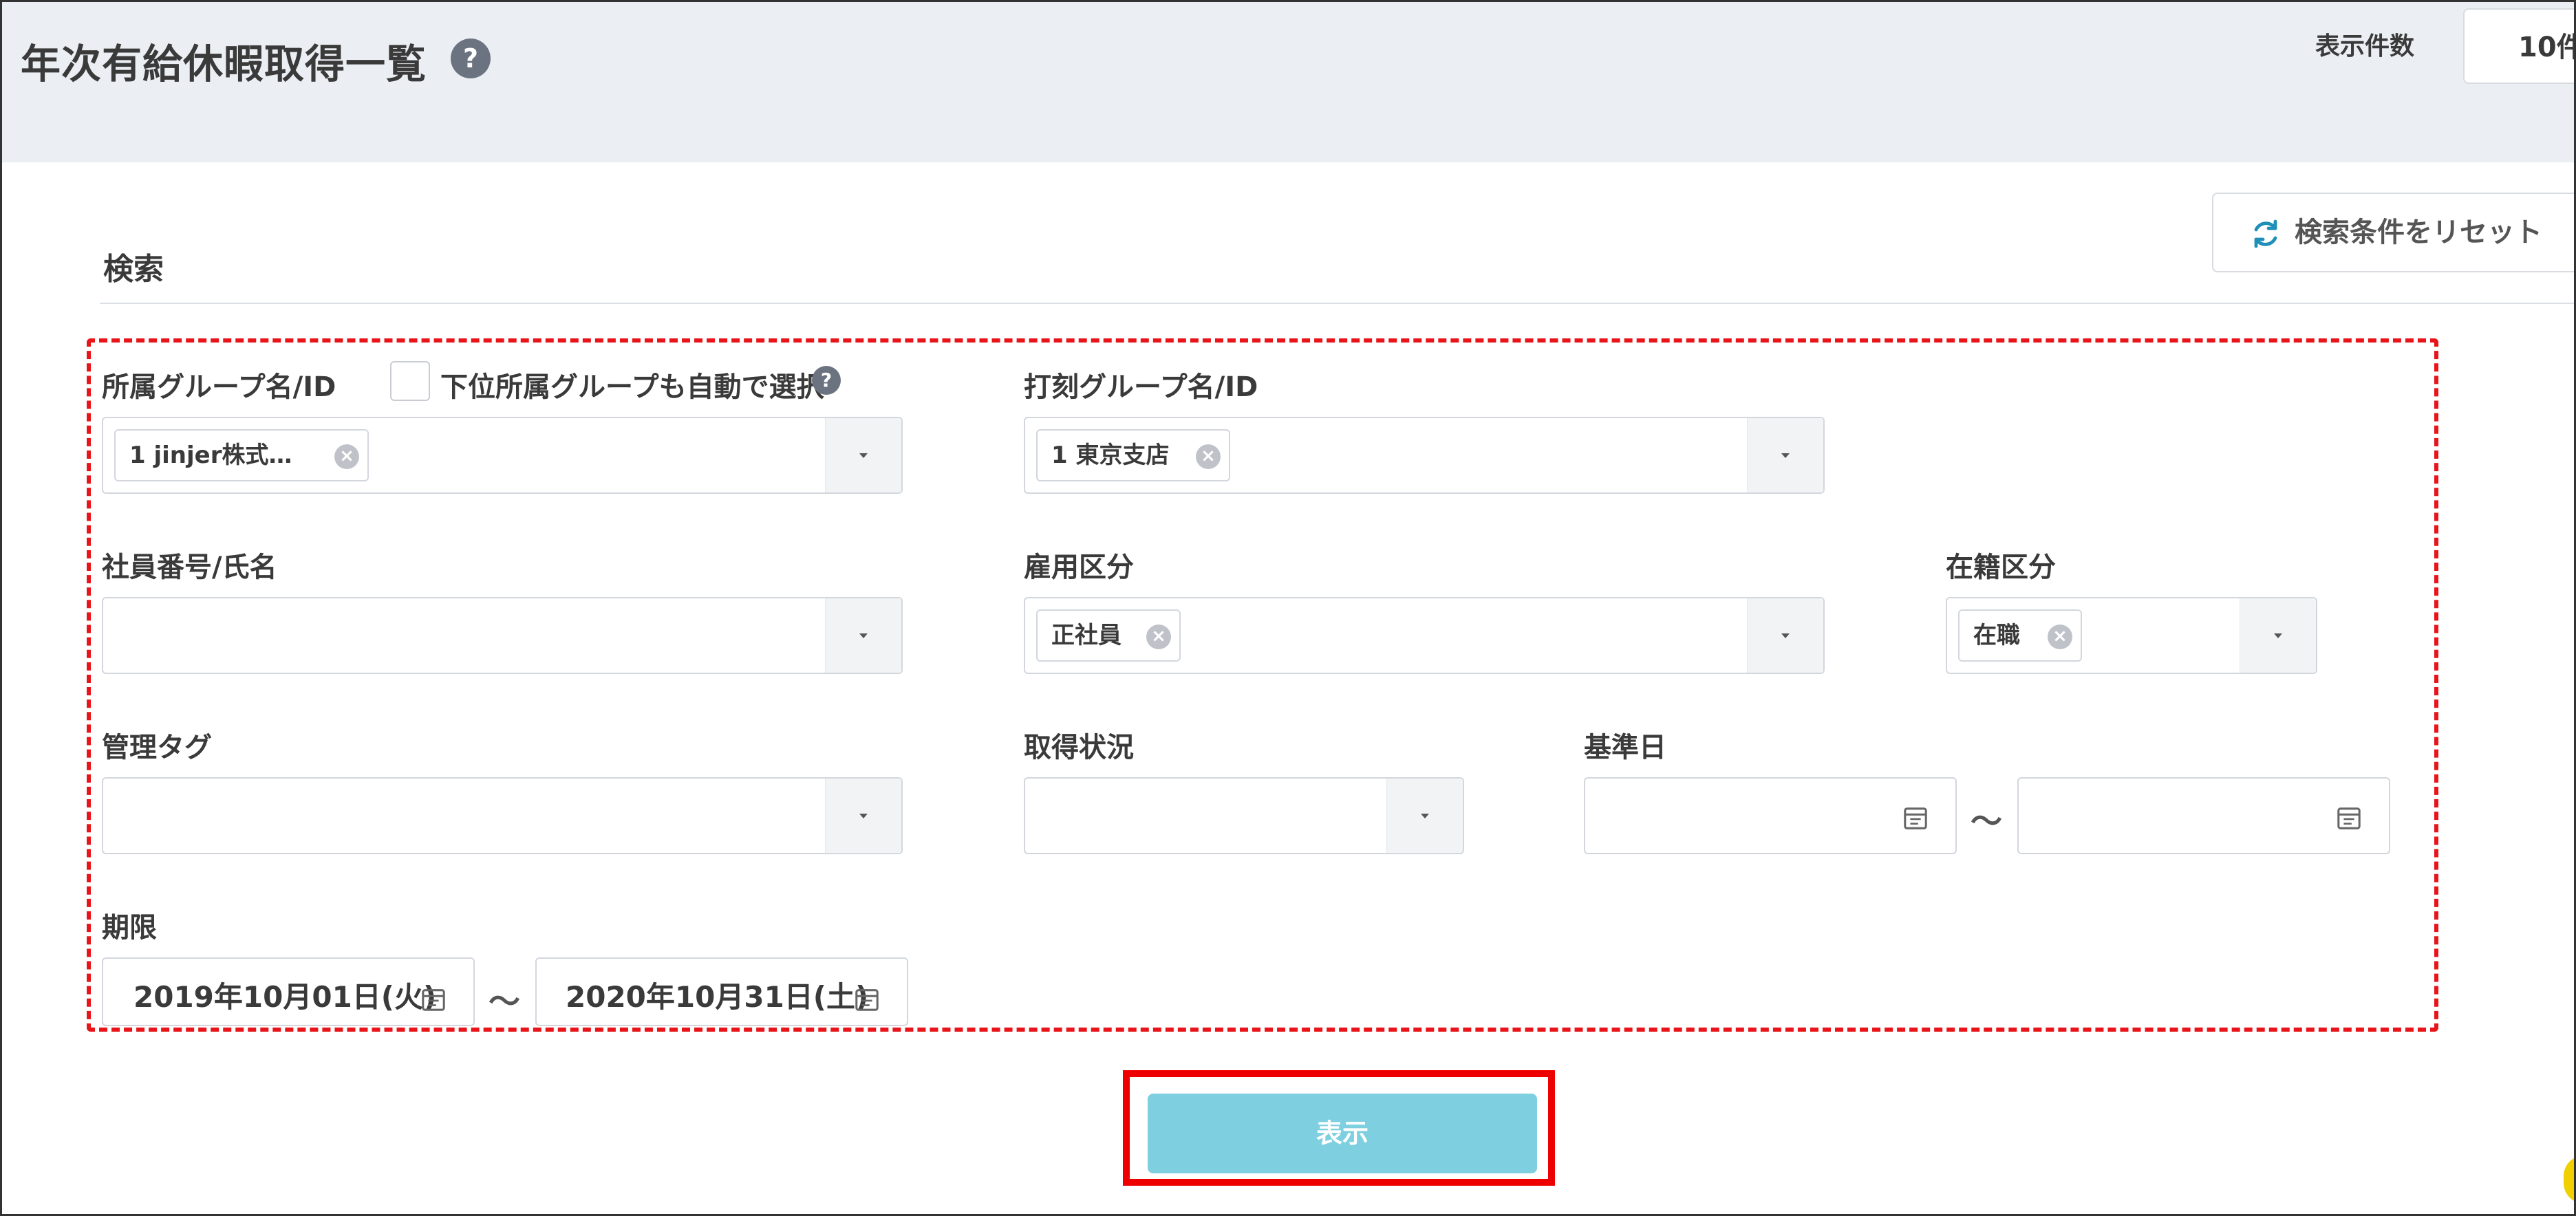 This screenshot has height=1216, width=2576. What do you see at coordinates (2001, 567) in the screenshot?
I see `enrollment-label: 在籍区分` at bounding box center [2001, 567].